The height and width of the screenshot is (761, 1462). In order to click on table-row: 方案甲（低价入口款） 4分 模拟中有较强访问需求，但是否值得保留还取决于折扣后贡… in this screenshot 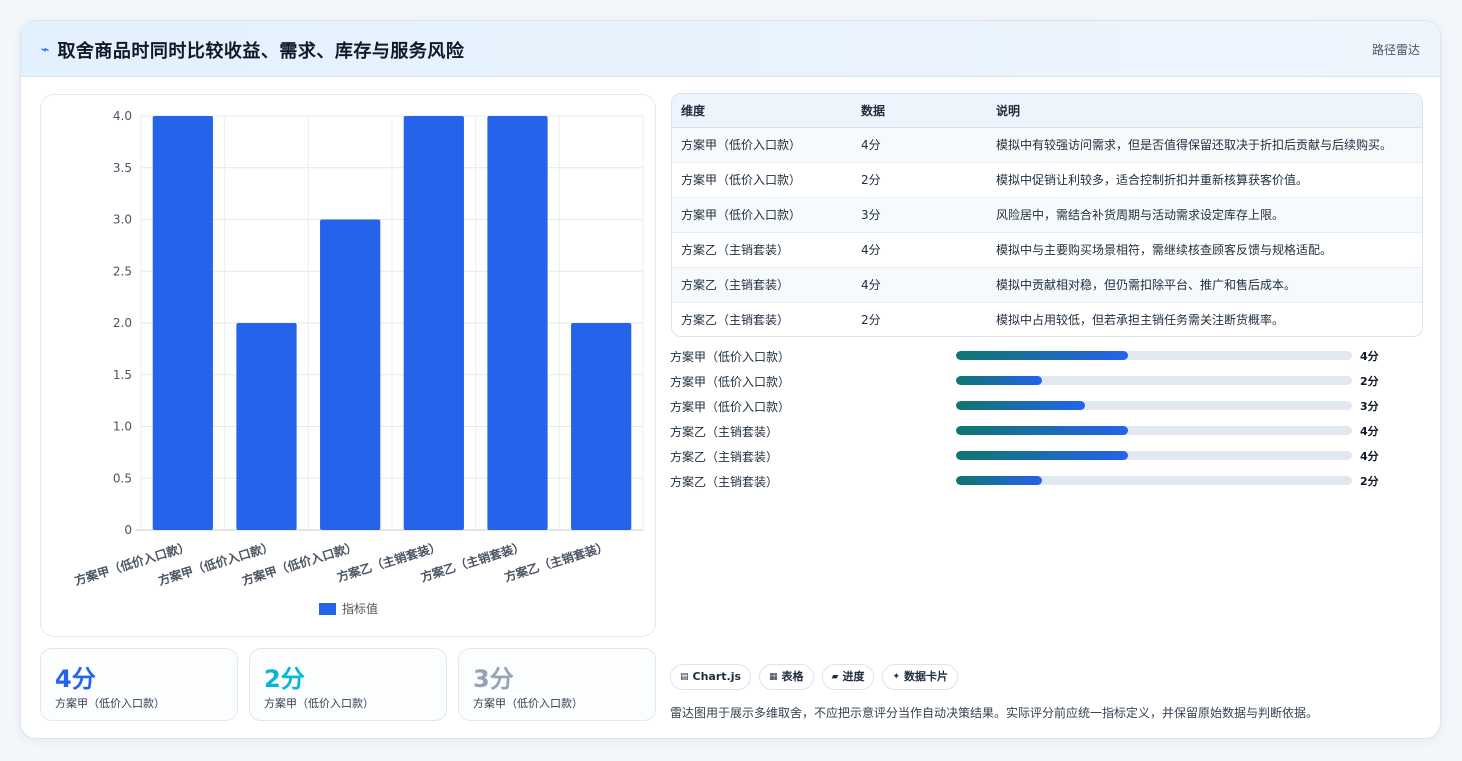, I will do `click(1047, 145)`.